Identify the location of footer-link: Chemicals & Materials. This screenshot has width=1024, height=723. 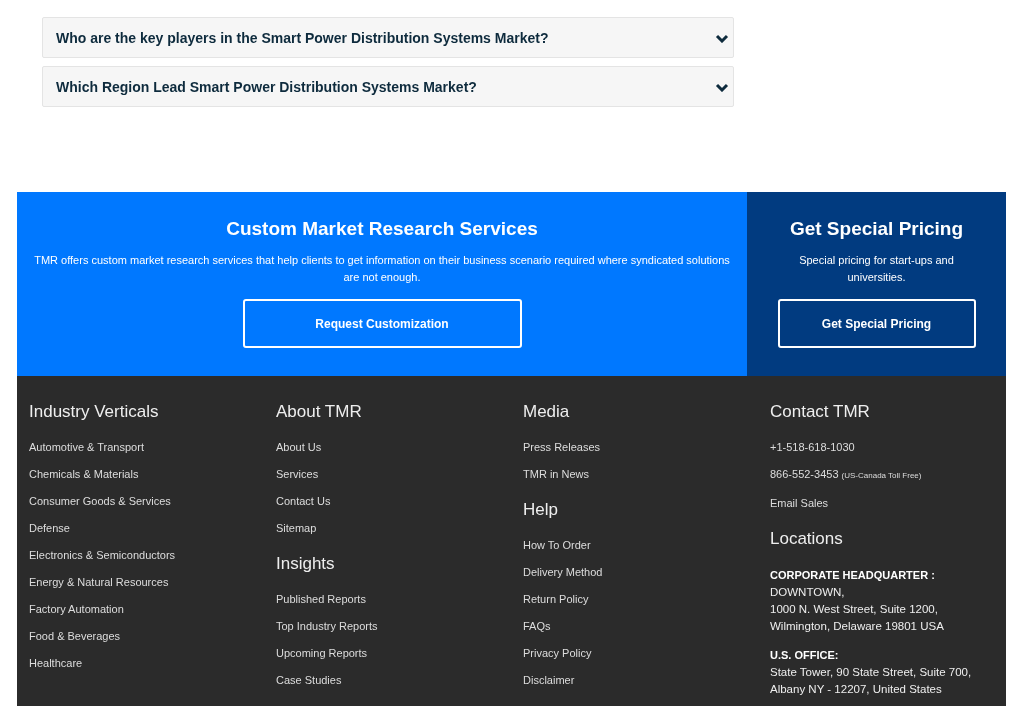
(84, 474).